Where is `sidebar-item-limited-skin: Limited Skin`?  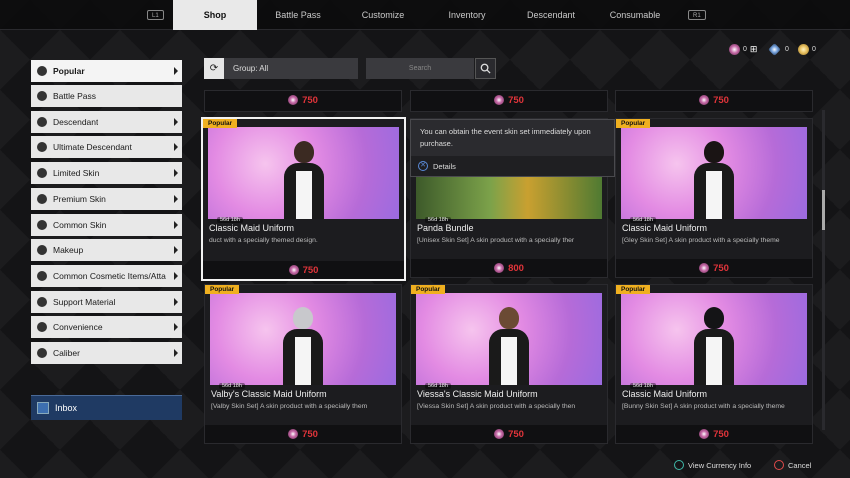
sidebar-item-limited-skin: Limited Skin is located at coordinates (106, 173).